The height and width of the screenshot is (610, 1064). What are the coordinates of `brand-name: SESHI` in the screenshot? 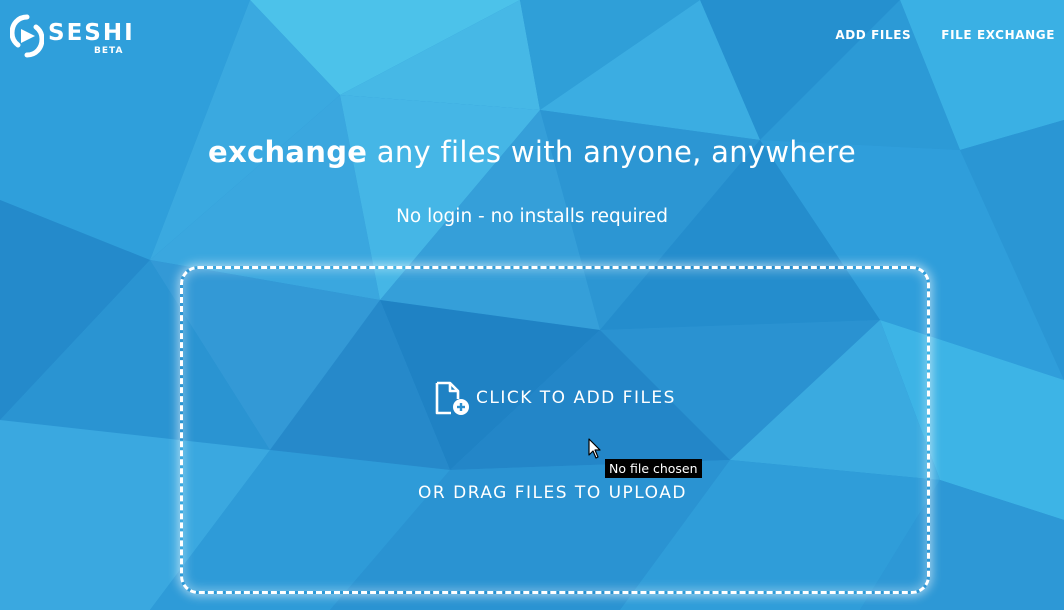 It's located at (91, 33).